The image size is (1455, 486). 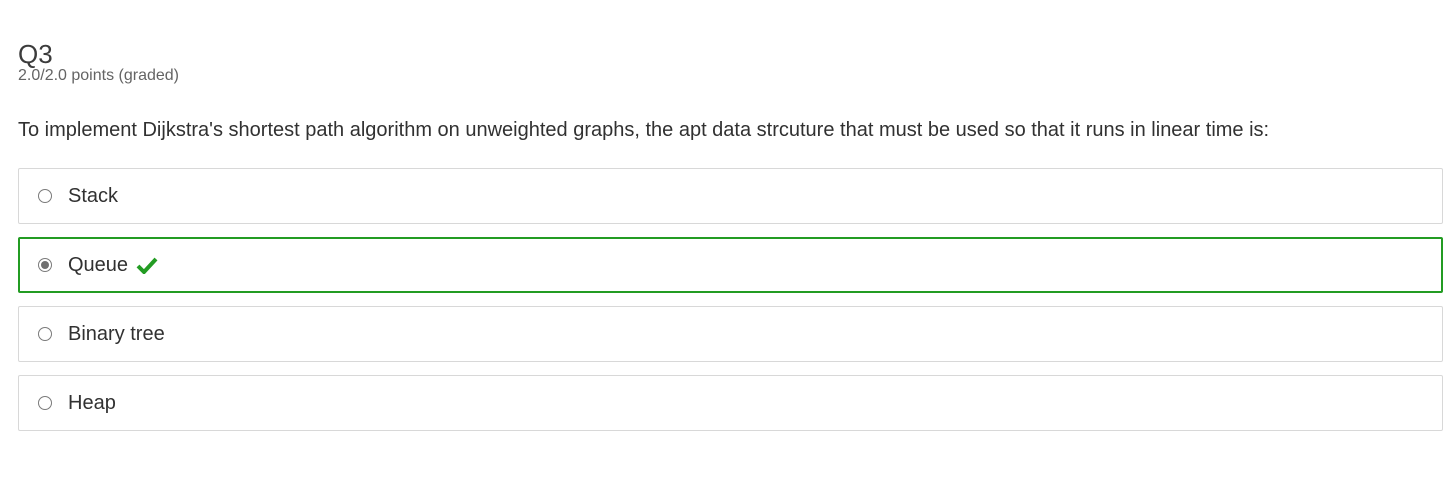 I want to click on points-status: 2.0/2.0 points (graded), so click(x=98, y=75).